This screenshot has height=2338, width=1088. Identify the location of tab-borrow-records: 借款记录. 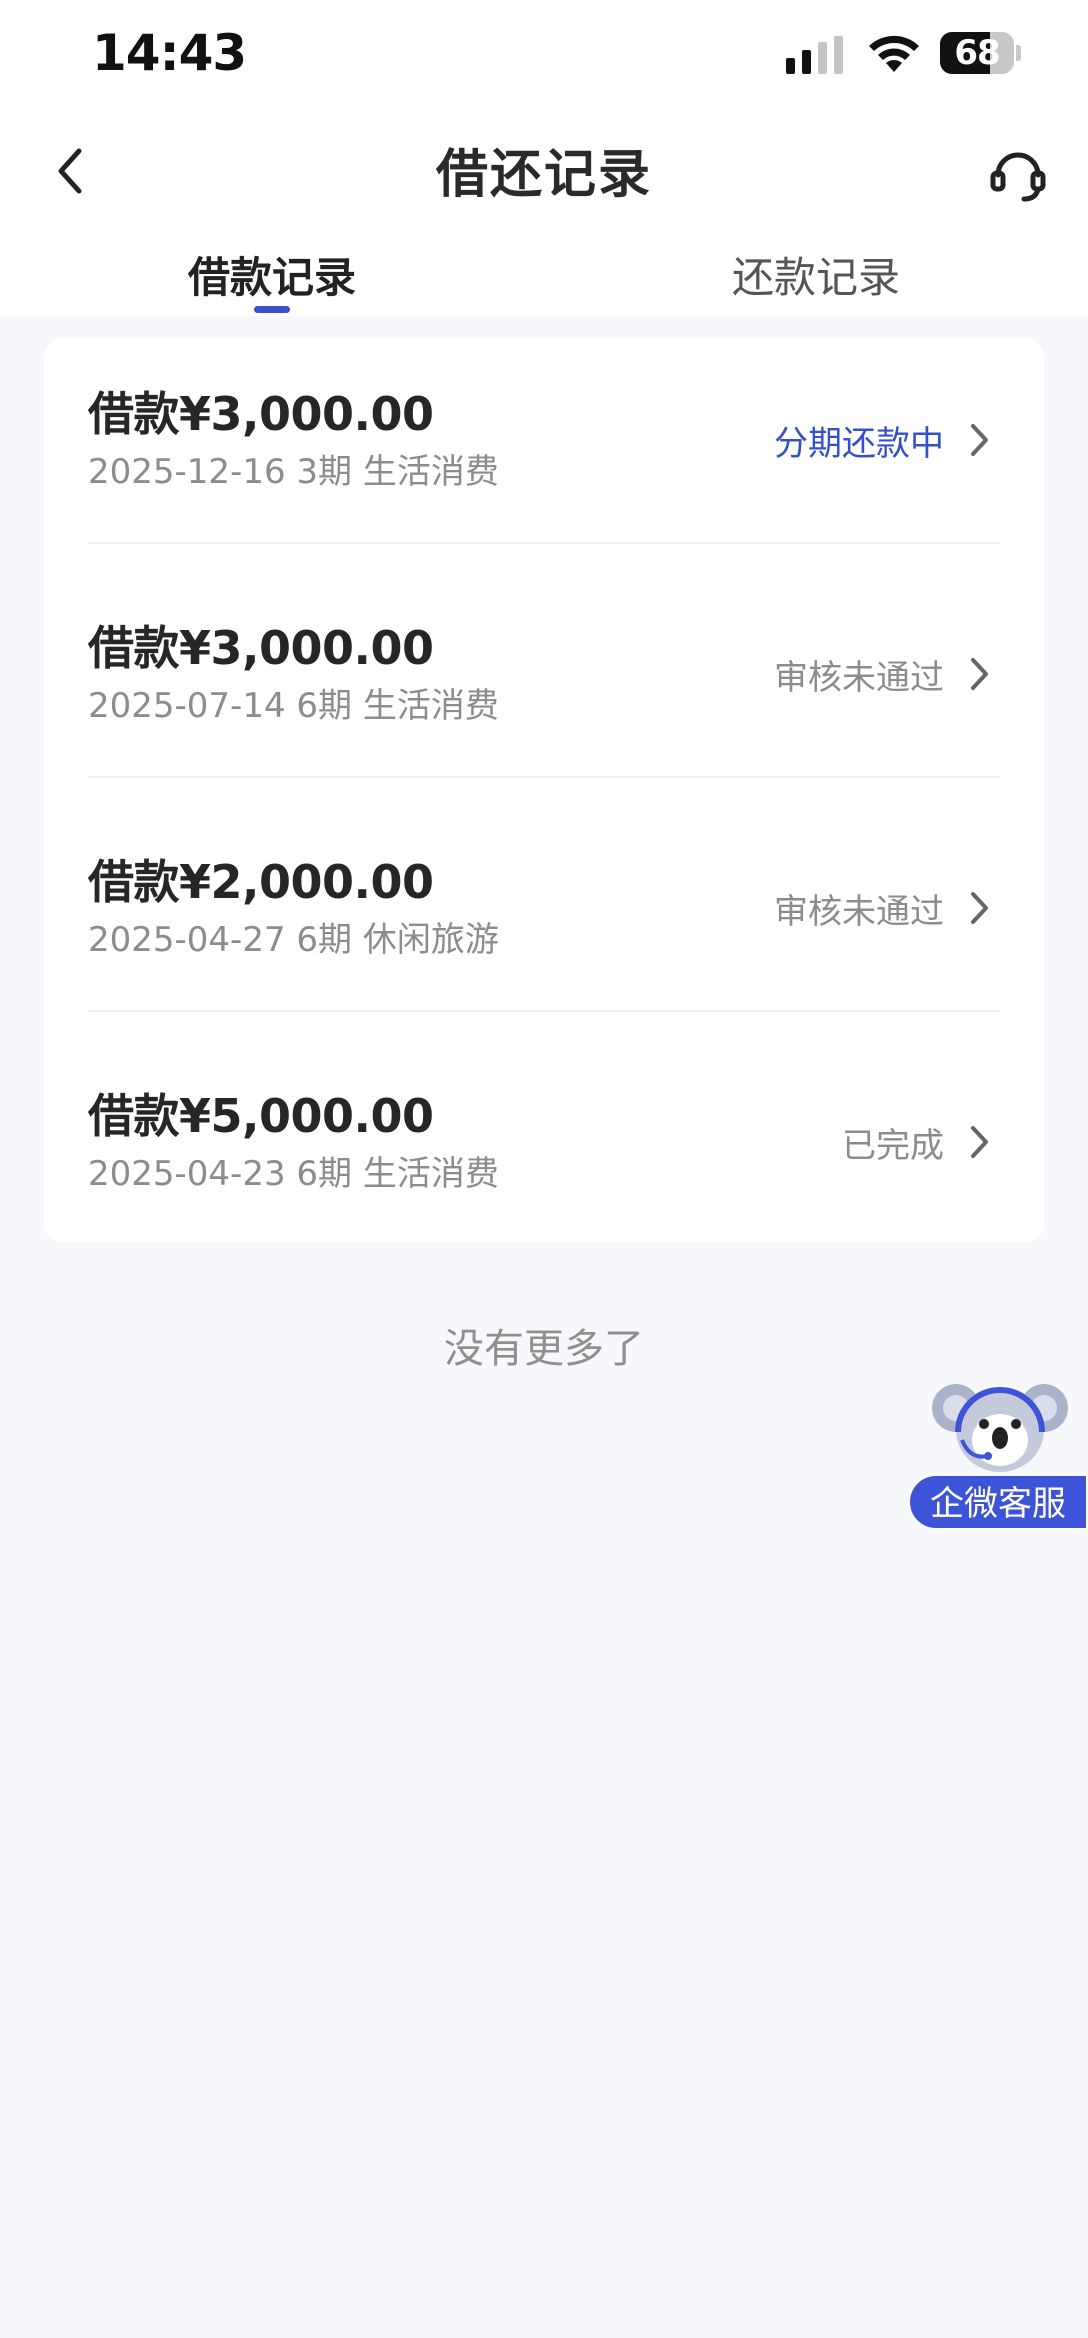
(272, 274).